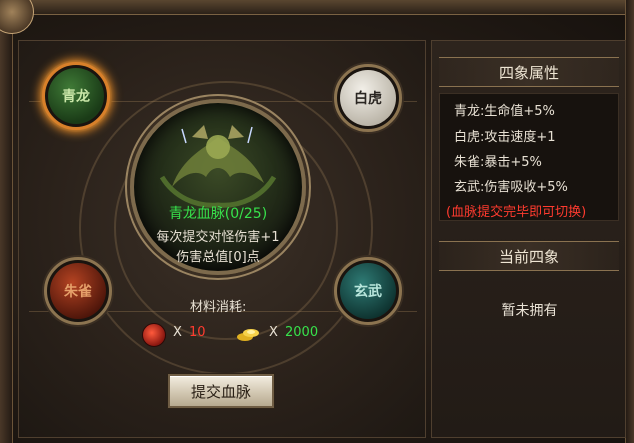 This screenshot has height=443, width=634. What do you see at coordinates (197, 332) in the screenshot?
I see `blood-orb-cost: 10` at bounding box center [197, 332].